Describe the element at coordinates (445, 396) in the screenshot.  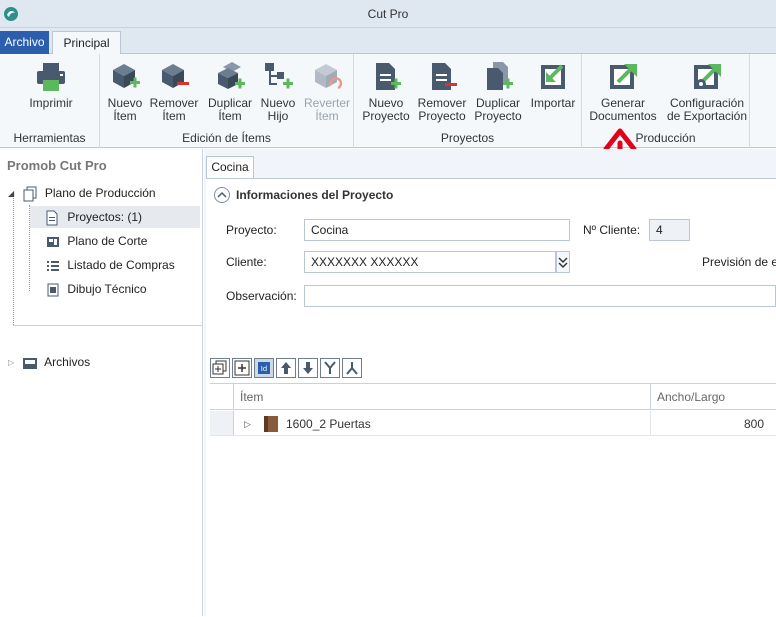
I see `column-header-item: Ítem` at that location.